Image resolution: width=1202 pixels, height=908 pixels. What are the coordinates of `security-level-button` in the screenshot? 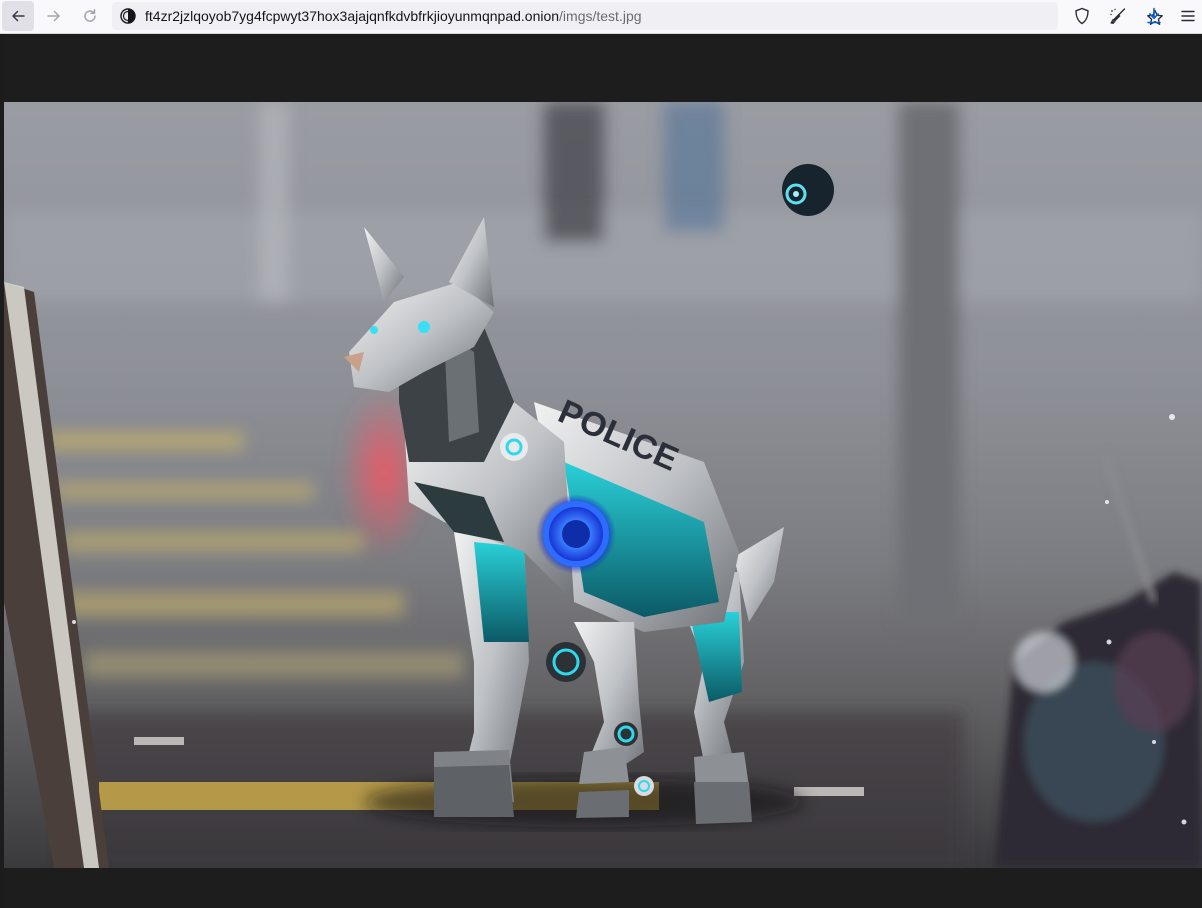 It's located at (1082, 16).